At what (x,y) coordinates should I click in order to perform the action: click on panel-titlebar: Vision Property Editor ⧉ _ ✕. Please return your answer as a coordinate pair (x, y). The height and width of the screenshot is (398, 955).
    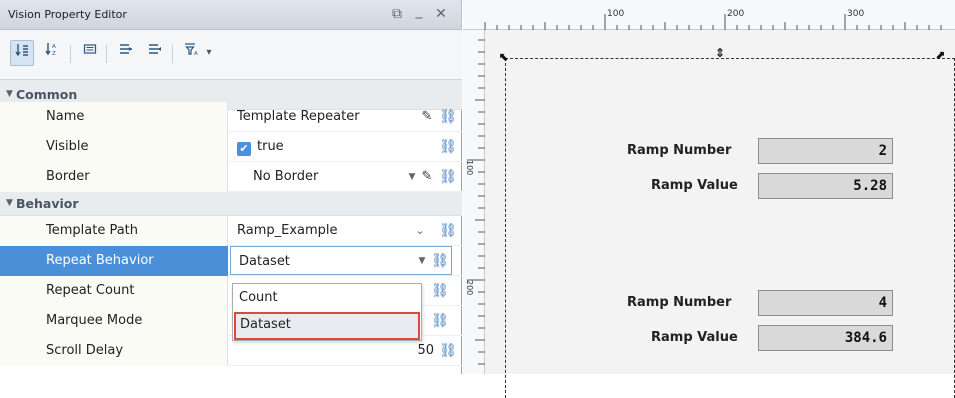
    Looking at the image, I should click on (231, 15).